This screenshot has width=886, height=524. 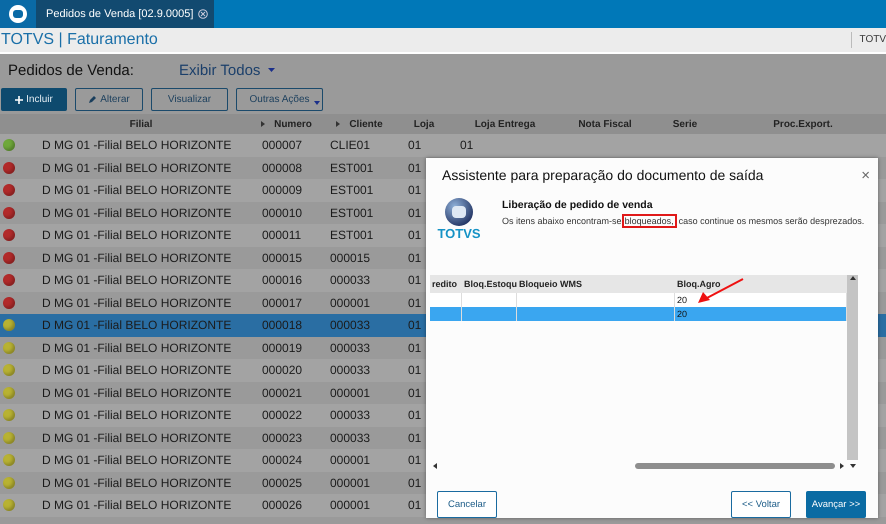 I want to click on table-cell-text: 000026, so click(x=281, y=505).